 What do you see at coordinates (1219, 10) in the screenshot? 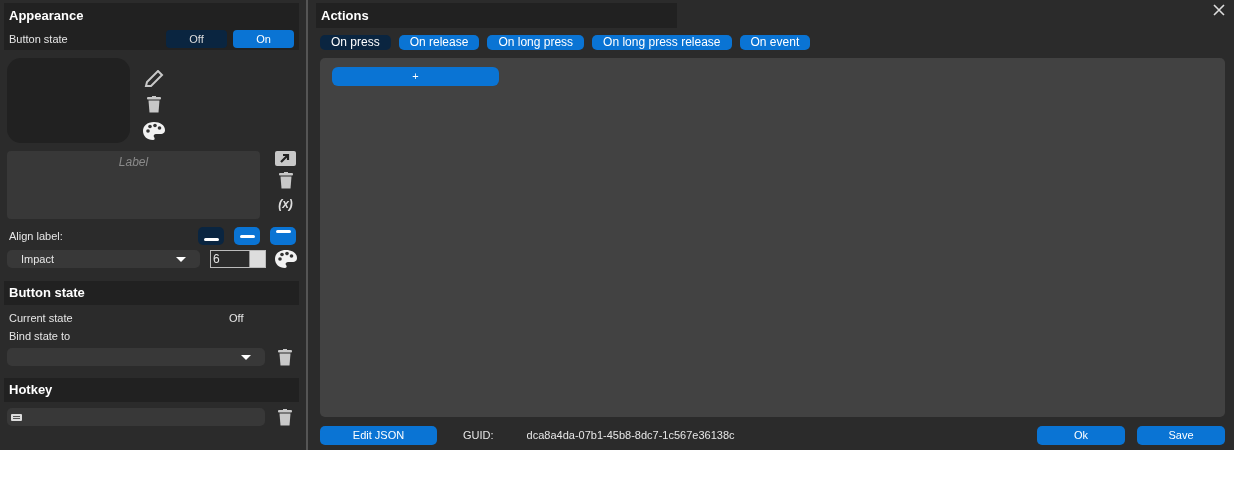
I see `close-icon` at bounding box center [1219, 10].